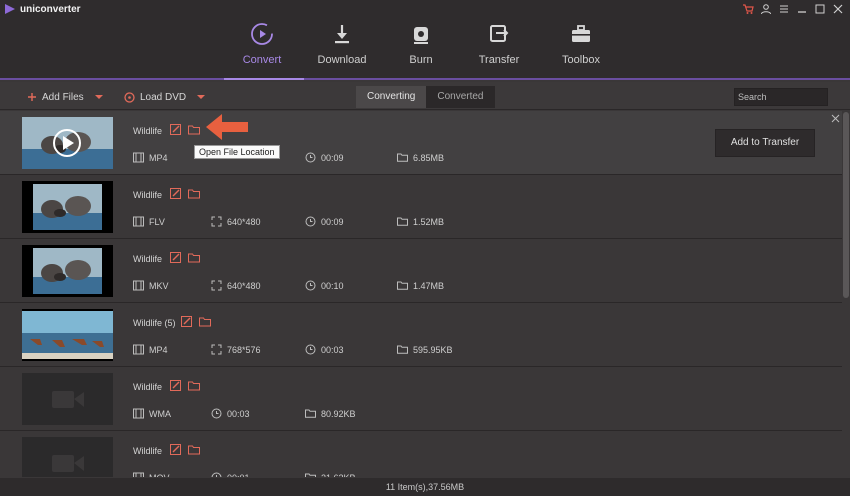 The width and height of the screenshot is (850, 496). What do you see at coordinates (421, 271) in the screenshot?
I see `list-item: Wildlife MKV 640*480 00:10 1.47MB` at bounding box center [421, 271].